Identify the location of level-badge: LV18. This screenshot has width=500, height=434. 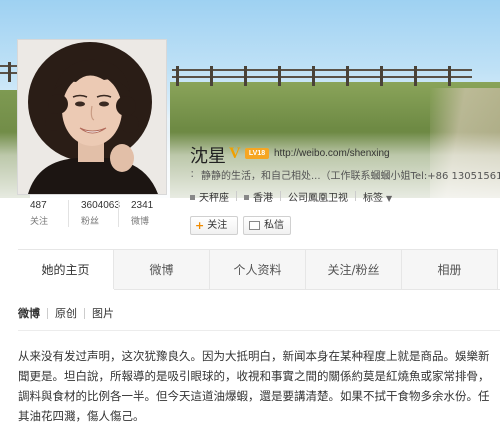
(257, 153).